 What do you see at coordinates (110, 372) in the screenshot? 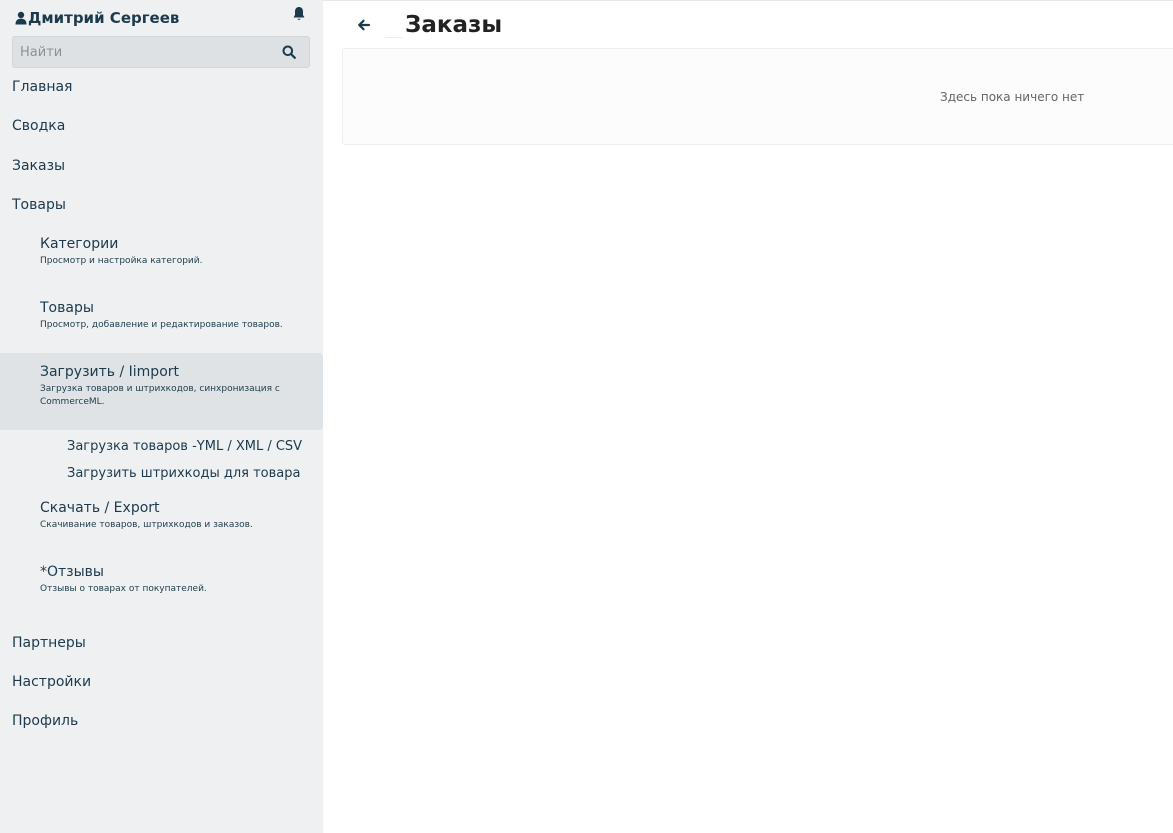
I see `nav-import-title: Загрузить / Iimport` at bounding box center [110, 372].